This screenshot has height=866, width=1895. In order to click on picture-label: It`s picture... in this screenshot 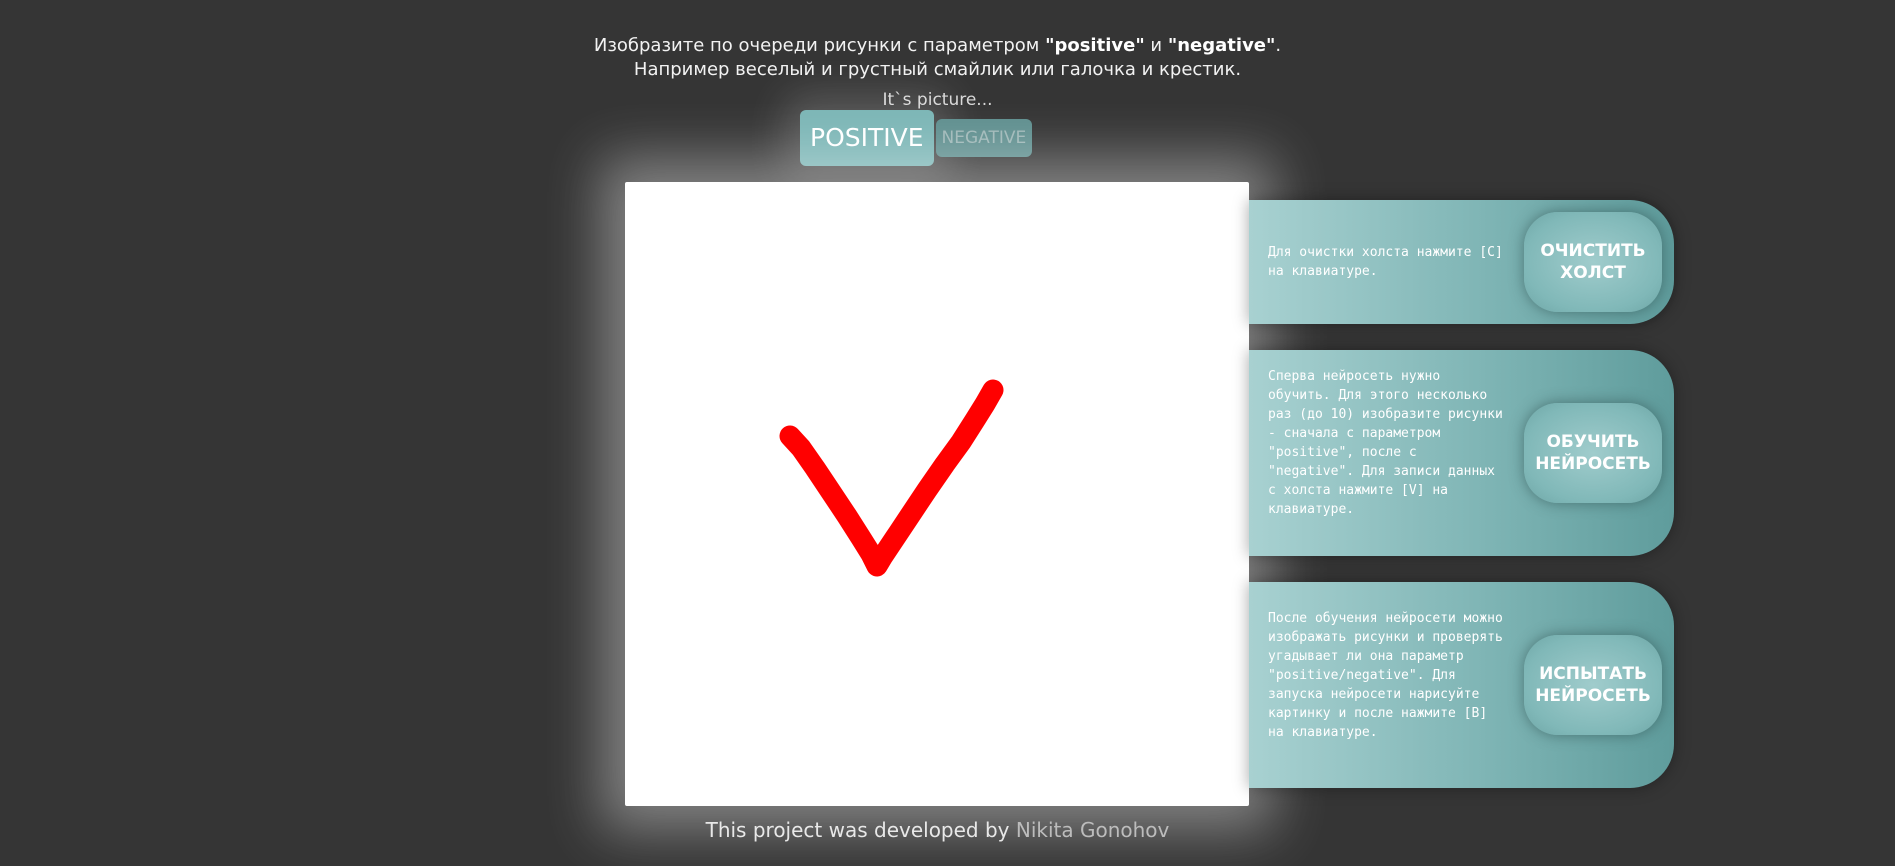, I will do `click(937, 100)`.